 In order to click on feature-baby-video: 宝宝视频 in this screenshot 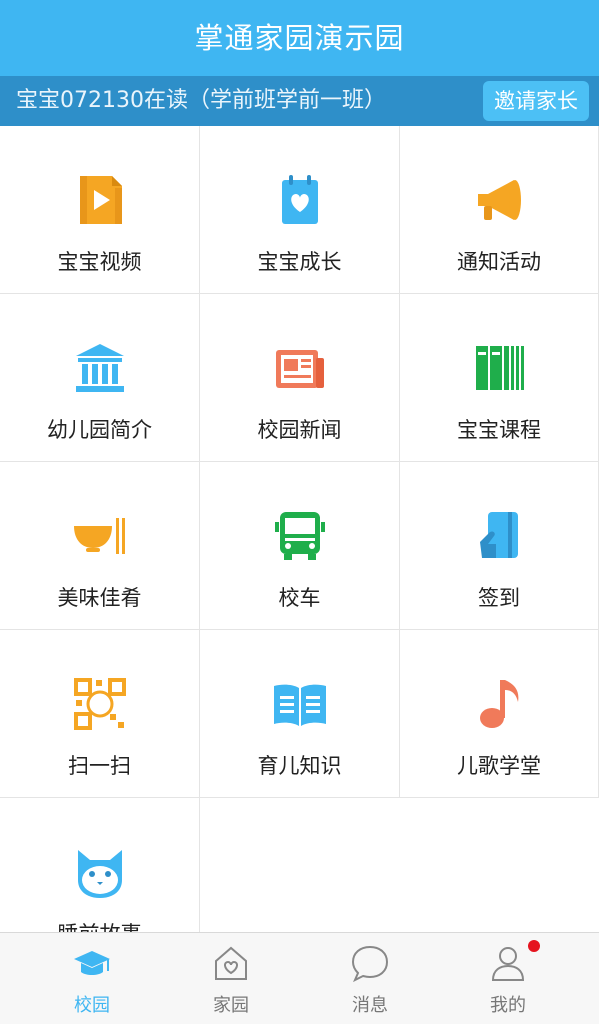, I will do `click(100, 210)`.